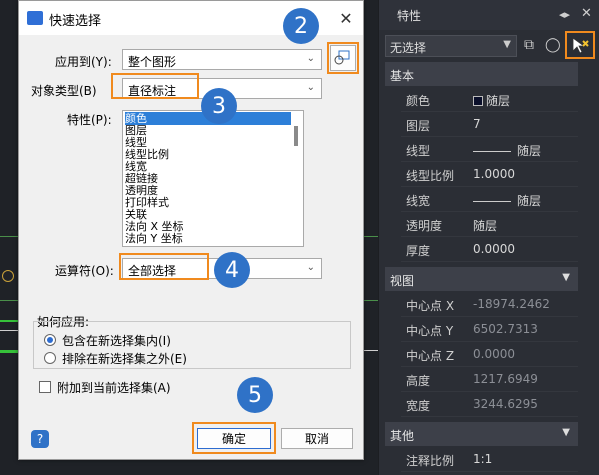  I want to click on prop-value: 1:1, so click(483, 459).